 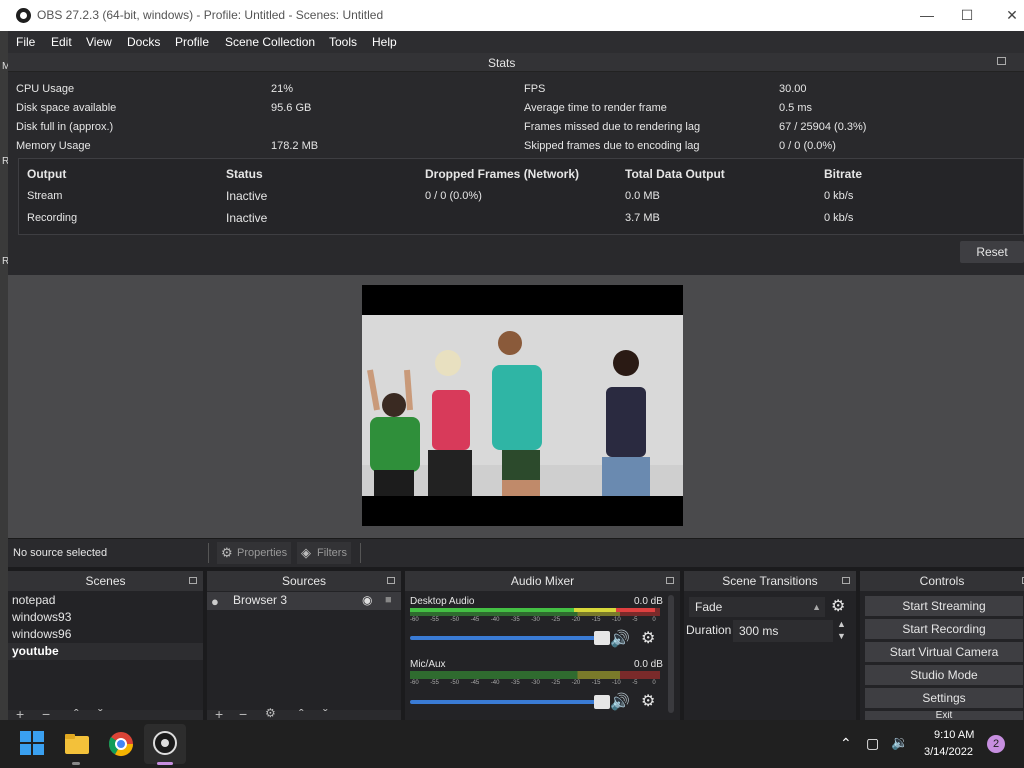 I want to click on mixer-title: Audio Mixer, so click(x=542, y=581).